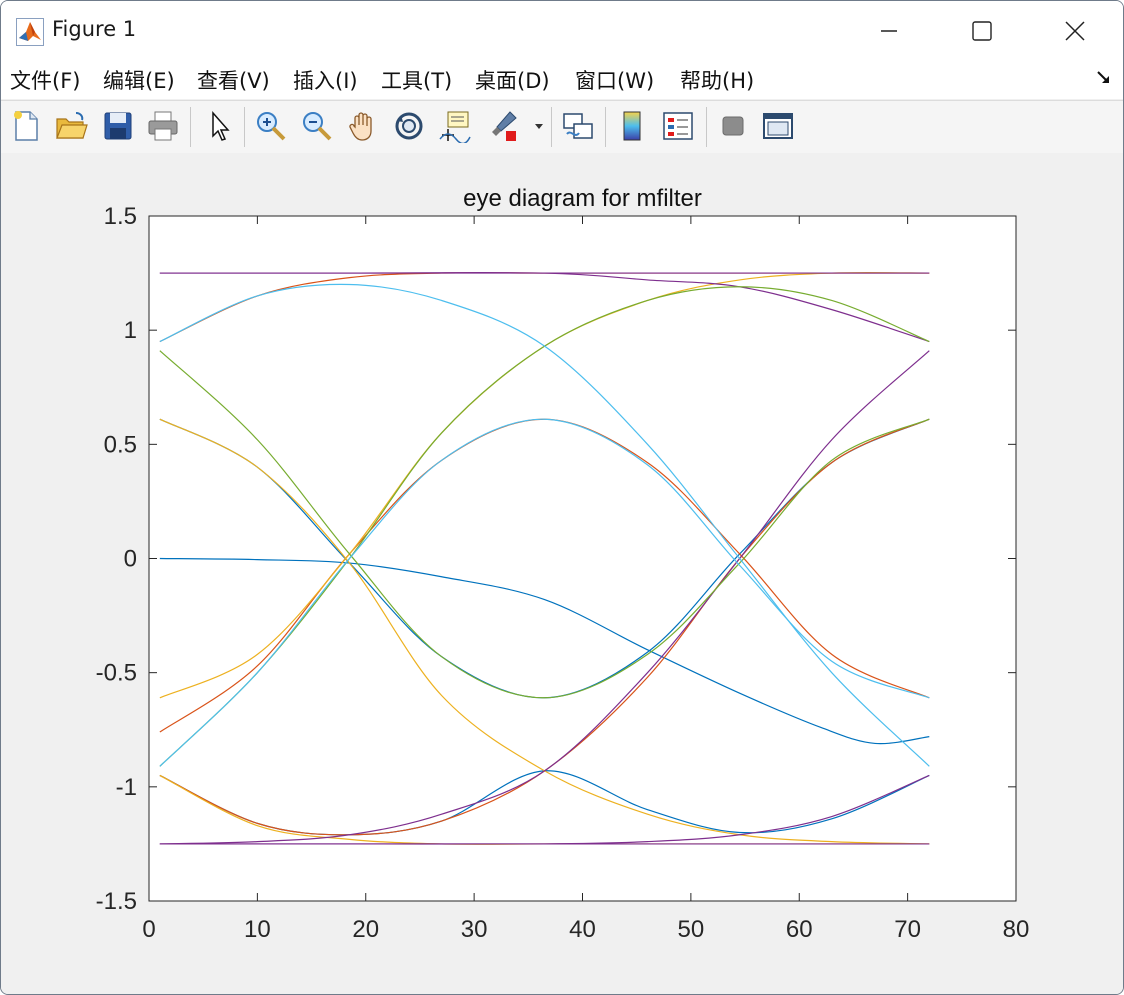 The image size is (1124, 995). What do you see at coordinates (582, 198) in the screenshot?
I see `chart-title: eye diagram for mfilter` at bounding box center [582, 198].